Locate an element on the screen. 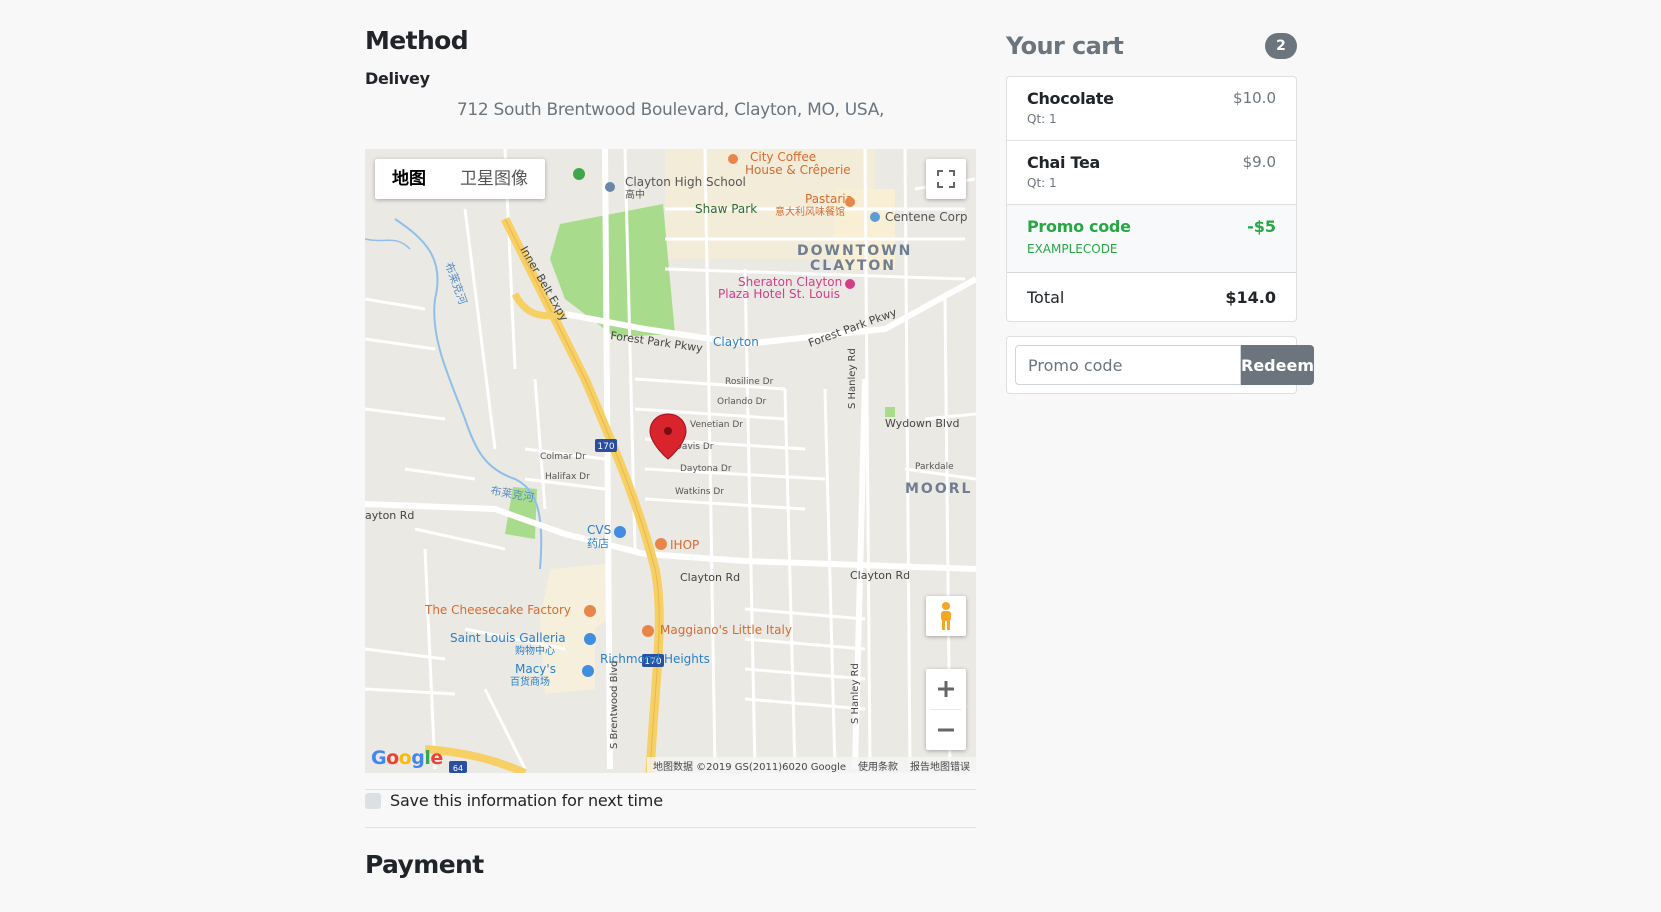 Image resolution: width=1661 pixels, height=912 pixels. i170-label-1: 170 is located at coordinates (605, 447).